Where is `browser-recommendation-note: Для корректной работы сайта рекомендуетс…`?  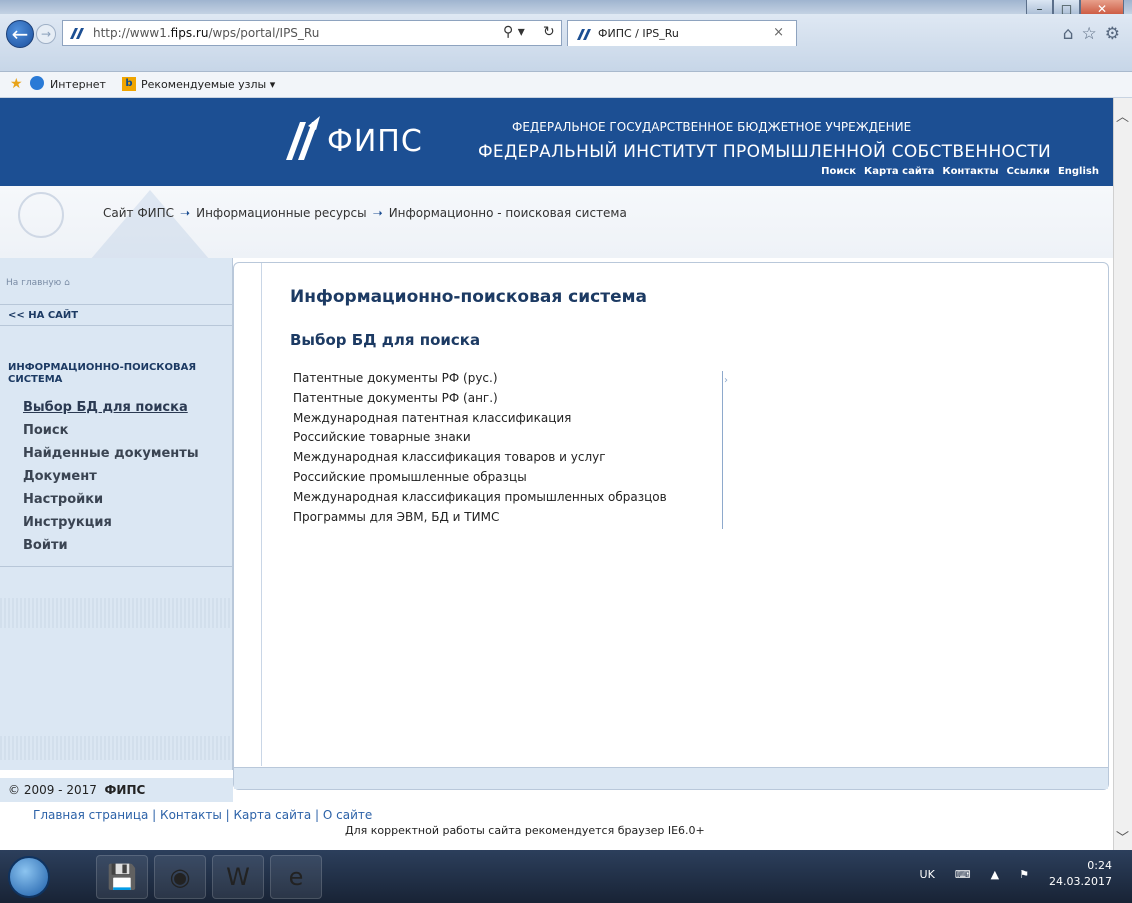
browser-recommendation-note: Для корректной работы сайта рекомендуетс… is located at coordinates (525, 830).